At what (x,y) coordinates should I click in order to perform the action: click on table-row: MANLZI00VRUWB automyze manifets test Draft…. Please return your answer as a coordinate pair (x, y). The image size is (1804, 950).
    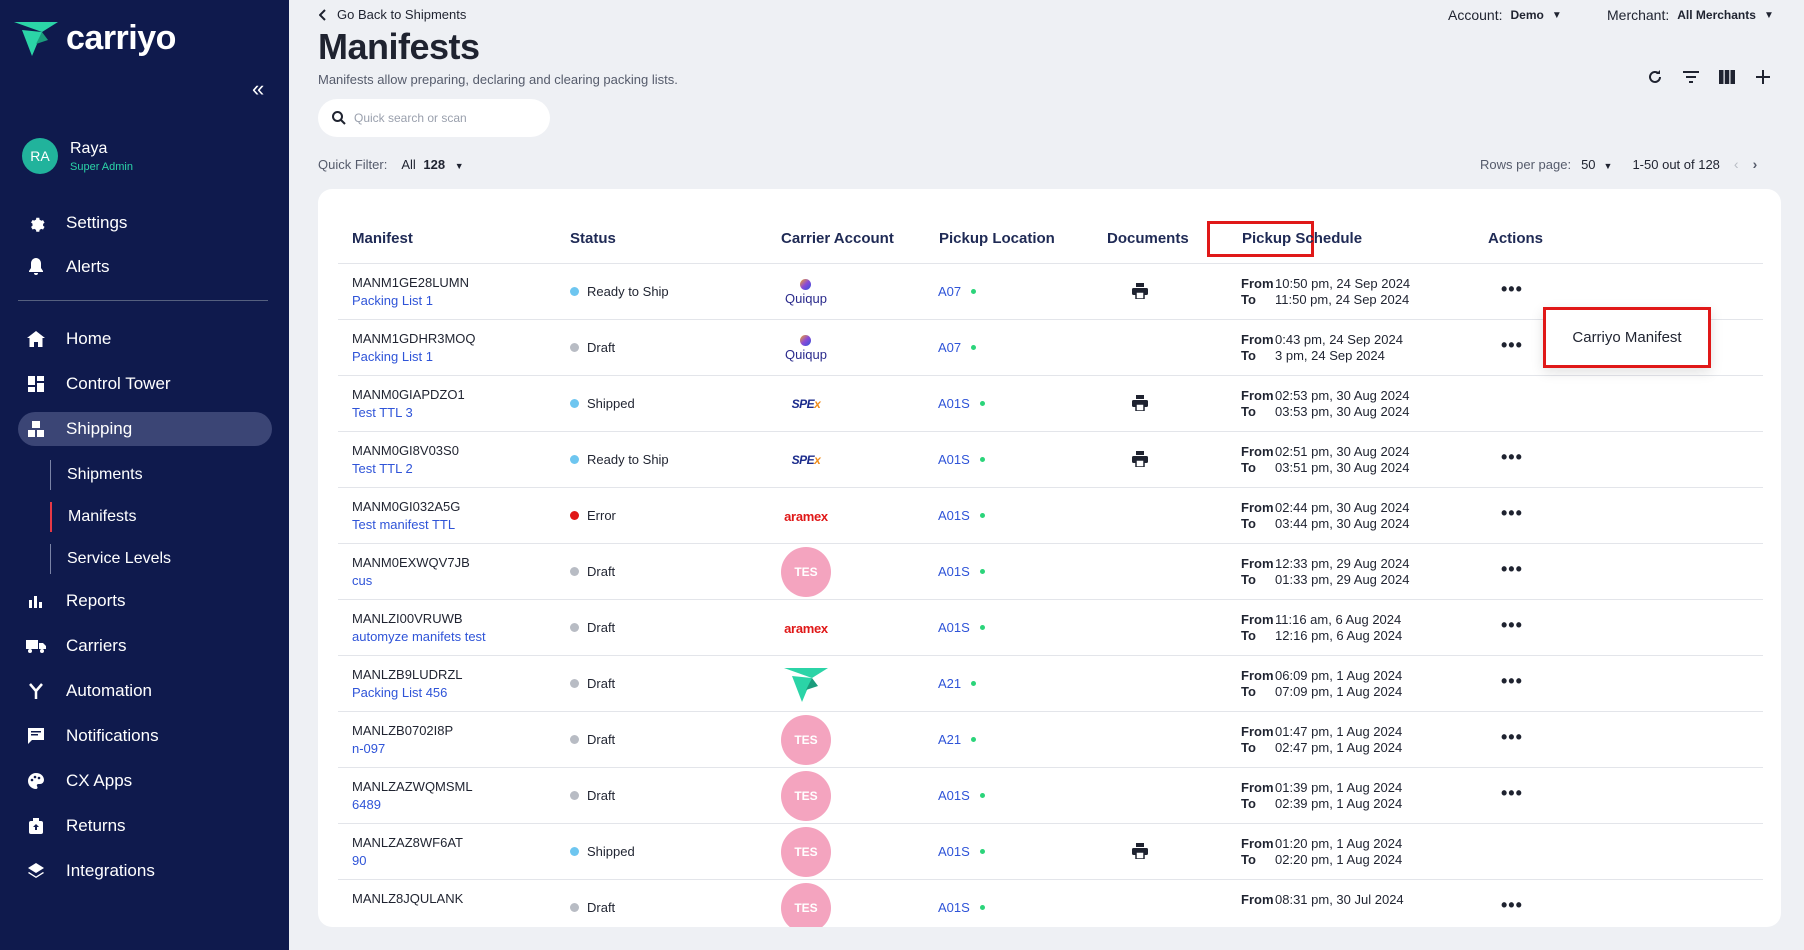
    Looking at the image, I should click on (1050, 628).